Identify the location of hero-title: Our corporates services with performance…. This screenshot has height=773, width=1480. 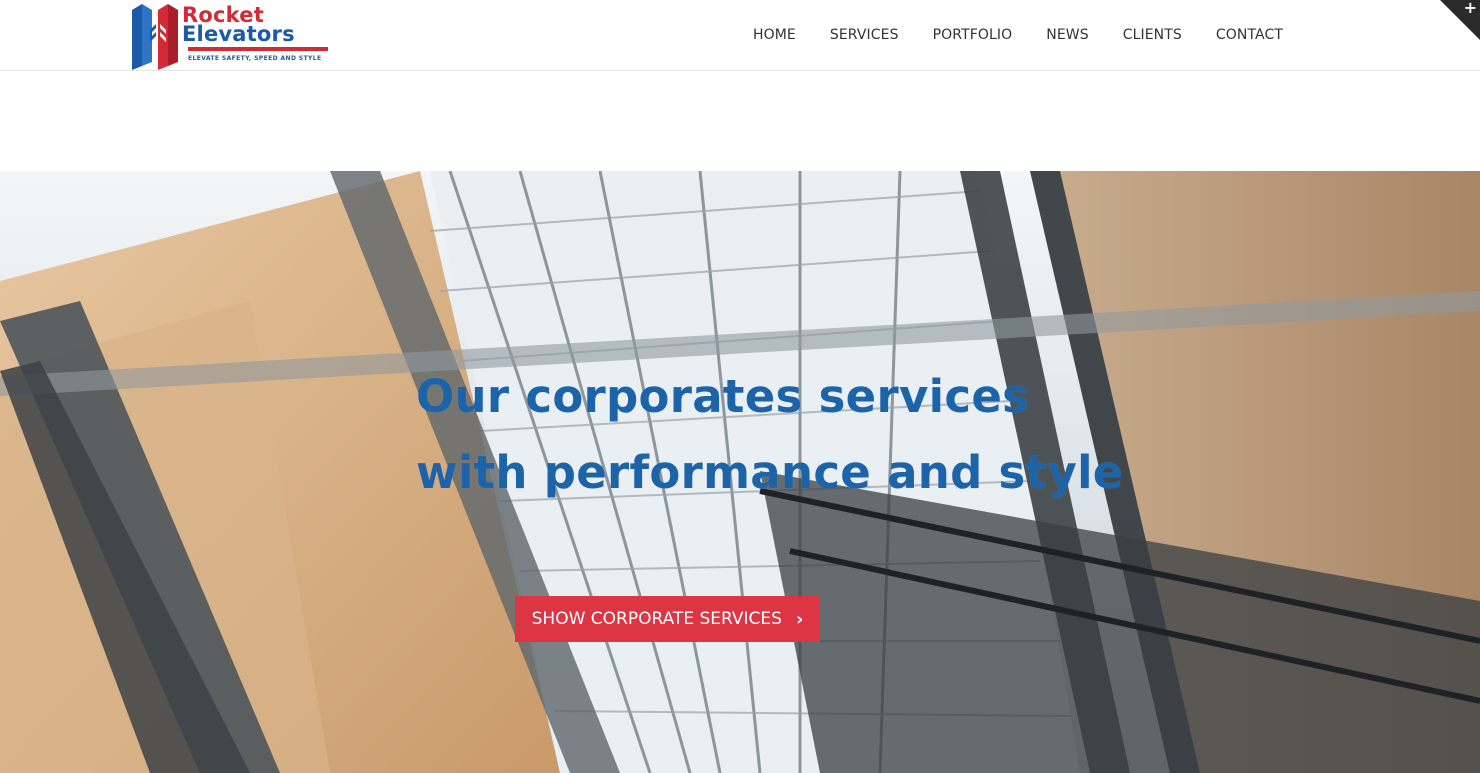
(770, 435).